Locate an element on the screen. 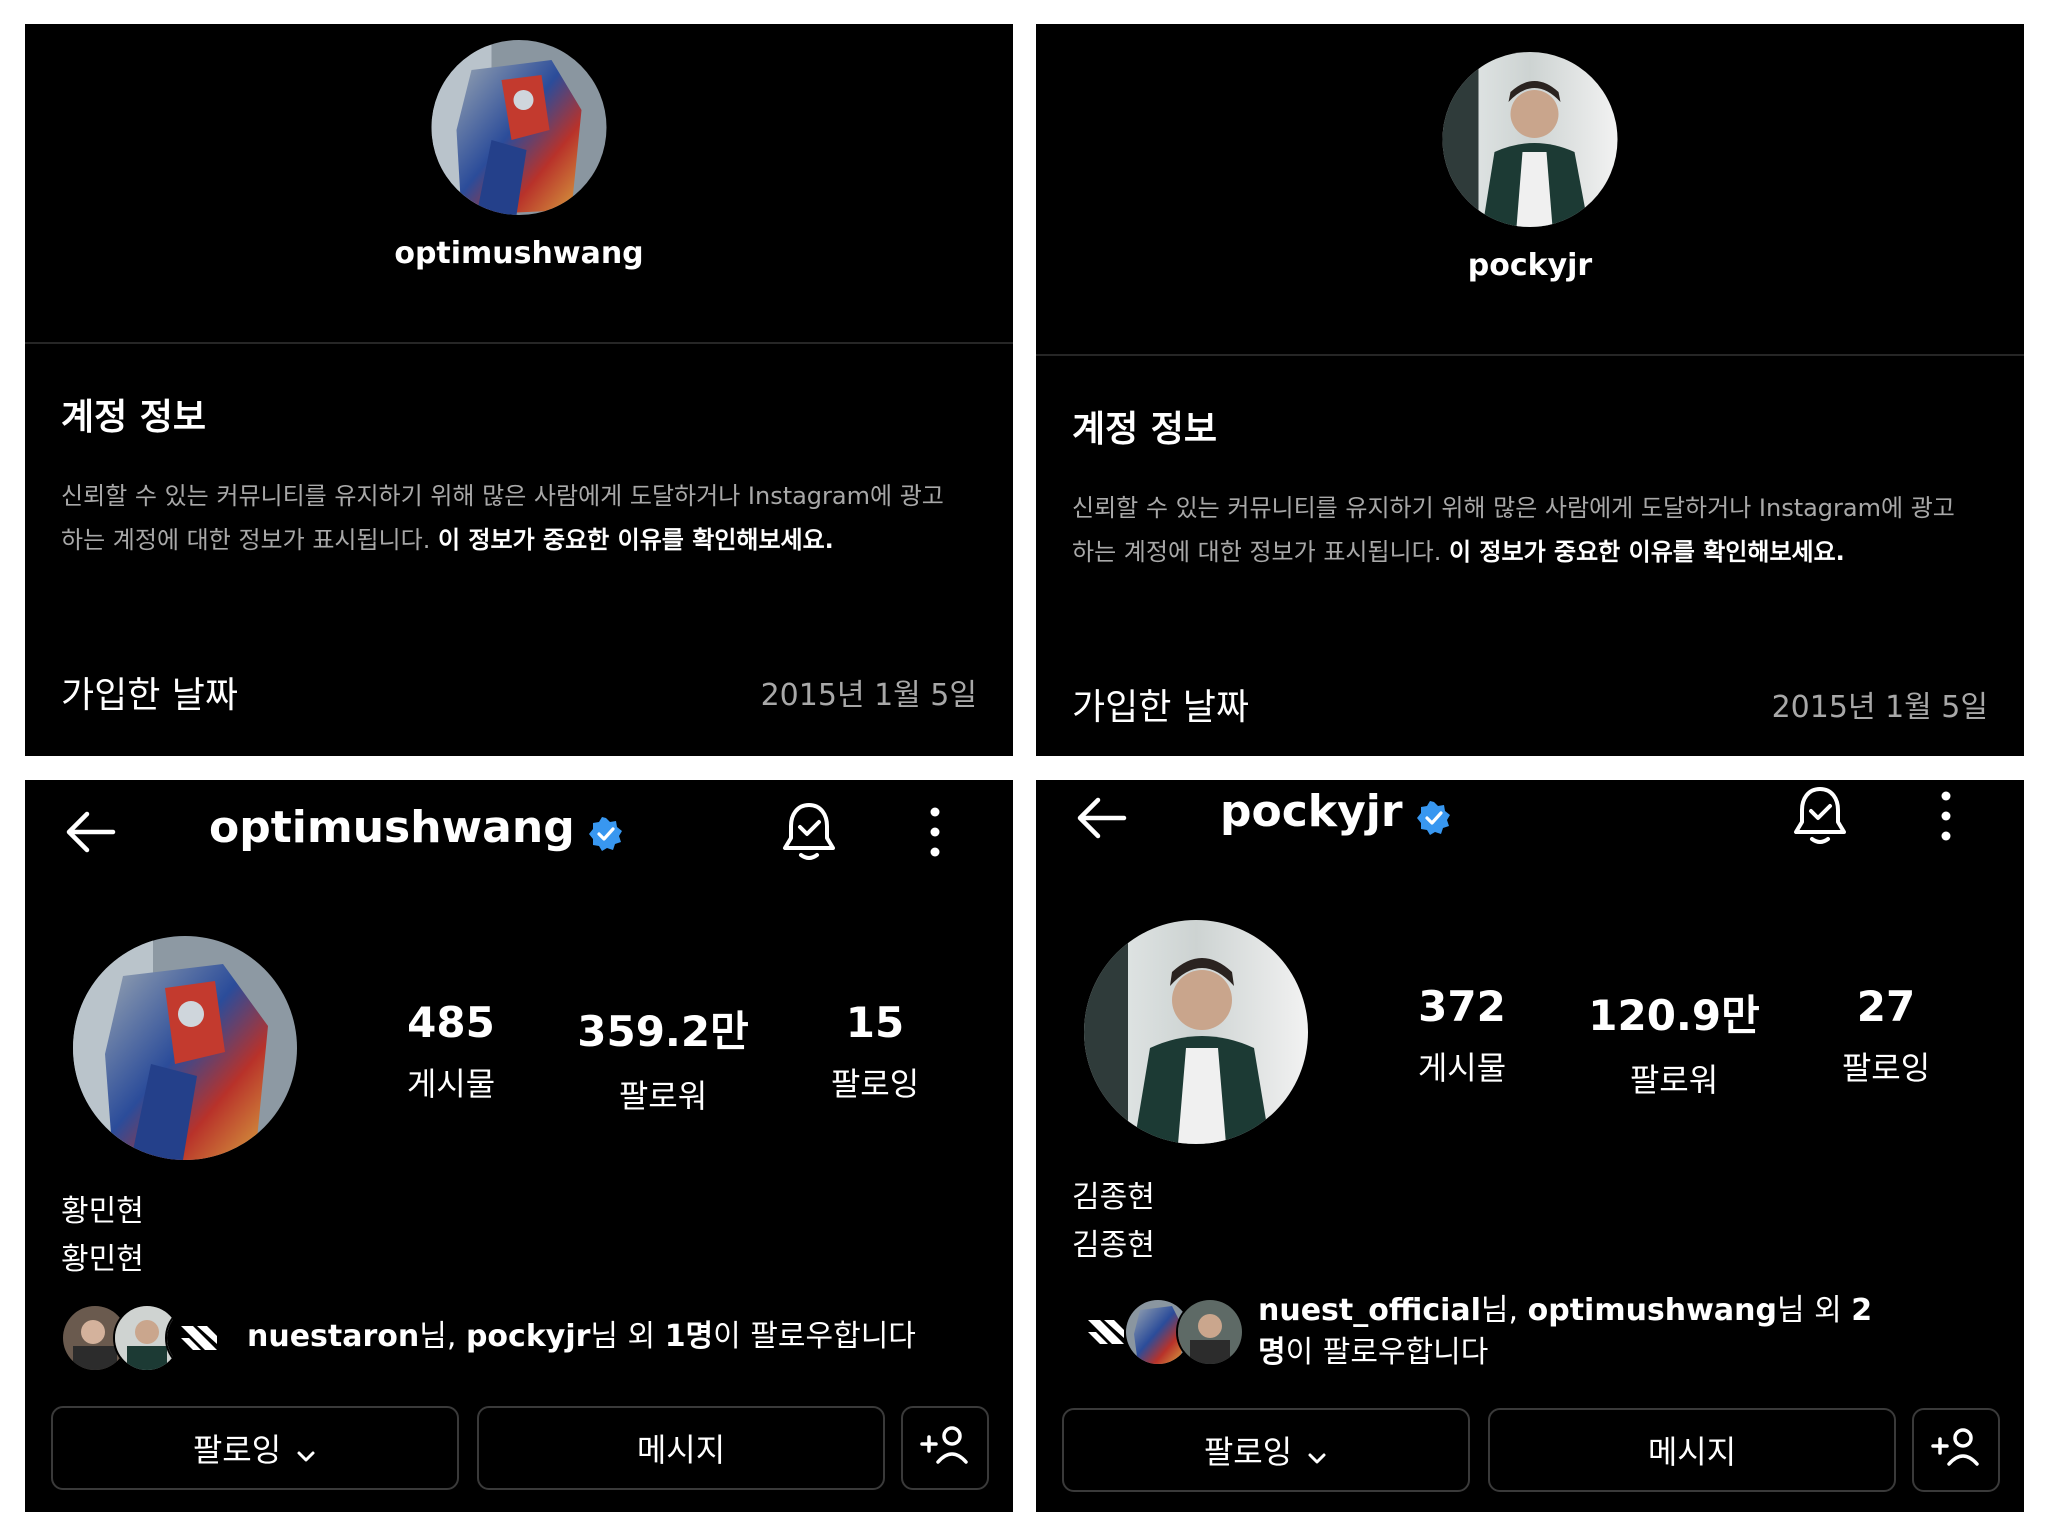  mutual-followers-text: nuestaron님, pockyjr님 외 1명이 팔로우합니다 is located at coordinates (581, 1337).